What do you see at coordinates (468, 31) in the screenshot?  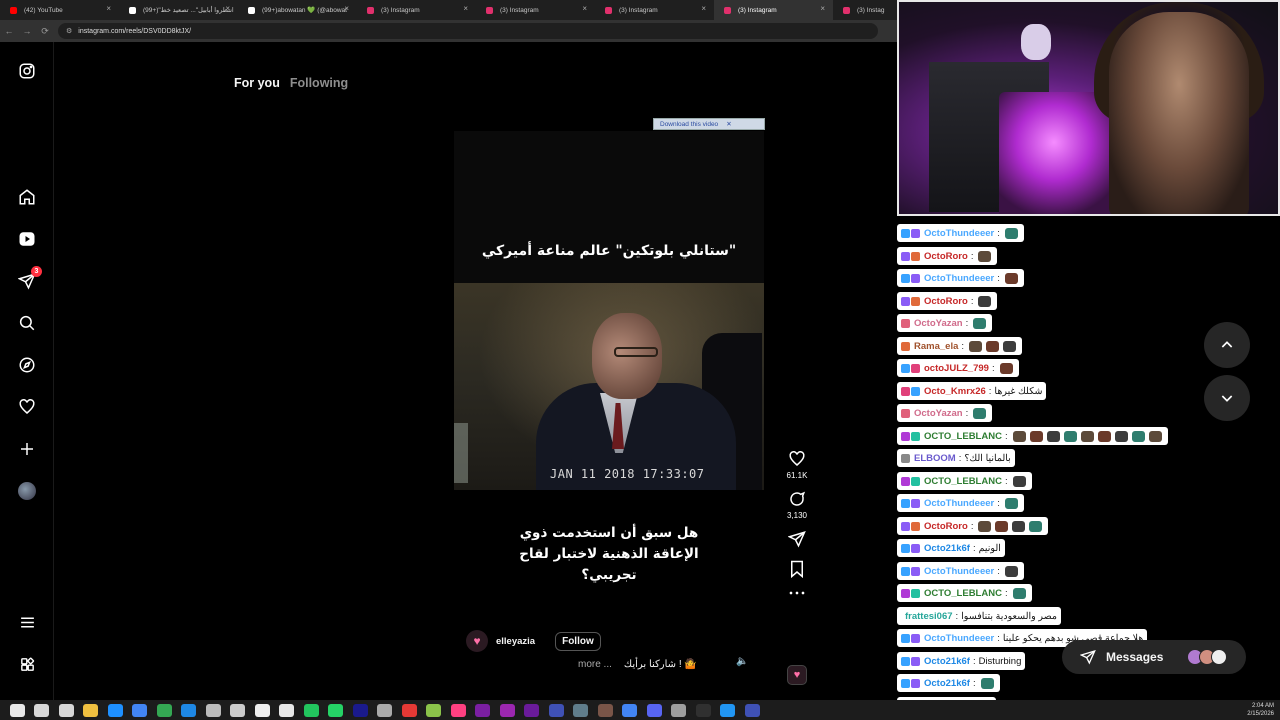 I see `url-input: ⚙ instagram.com/reels/DSV0DD8ktJX/` at bounding box center [468, 31].